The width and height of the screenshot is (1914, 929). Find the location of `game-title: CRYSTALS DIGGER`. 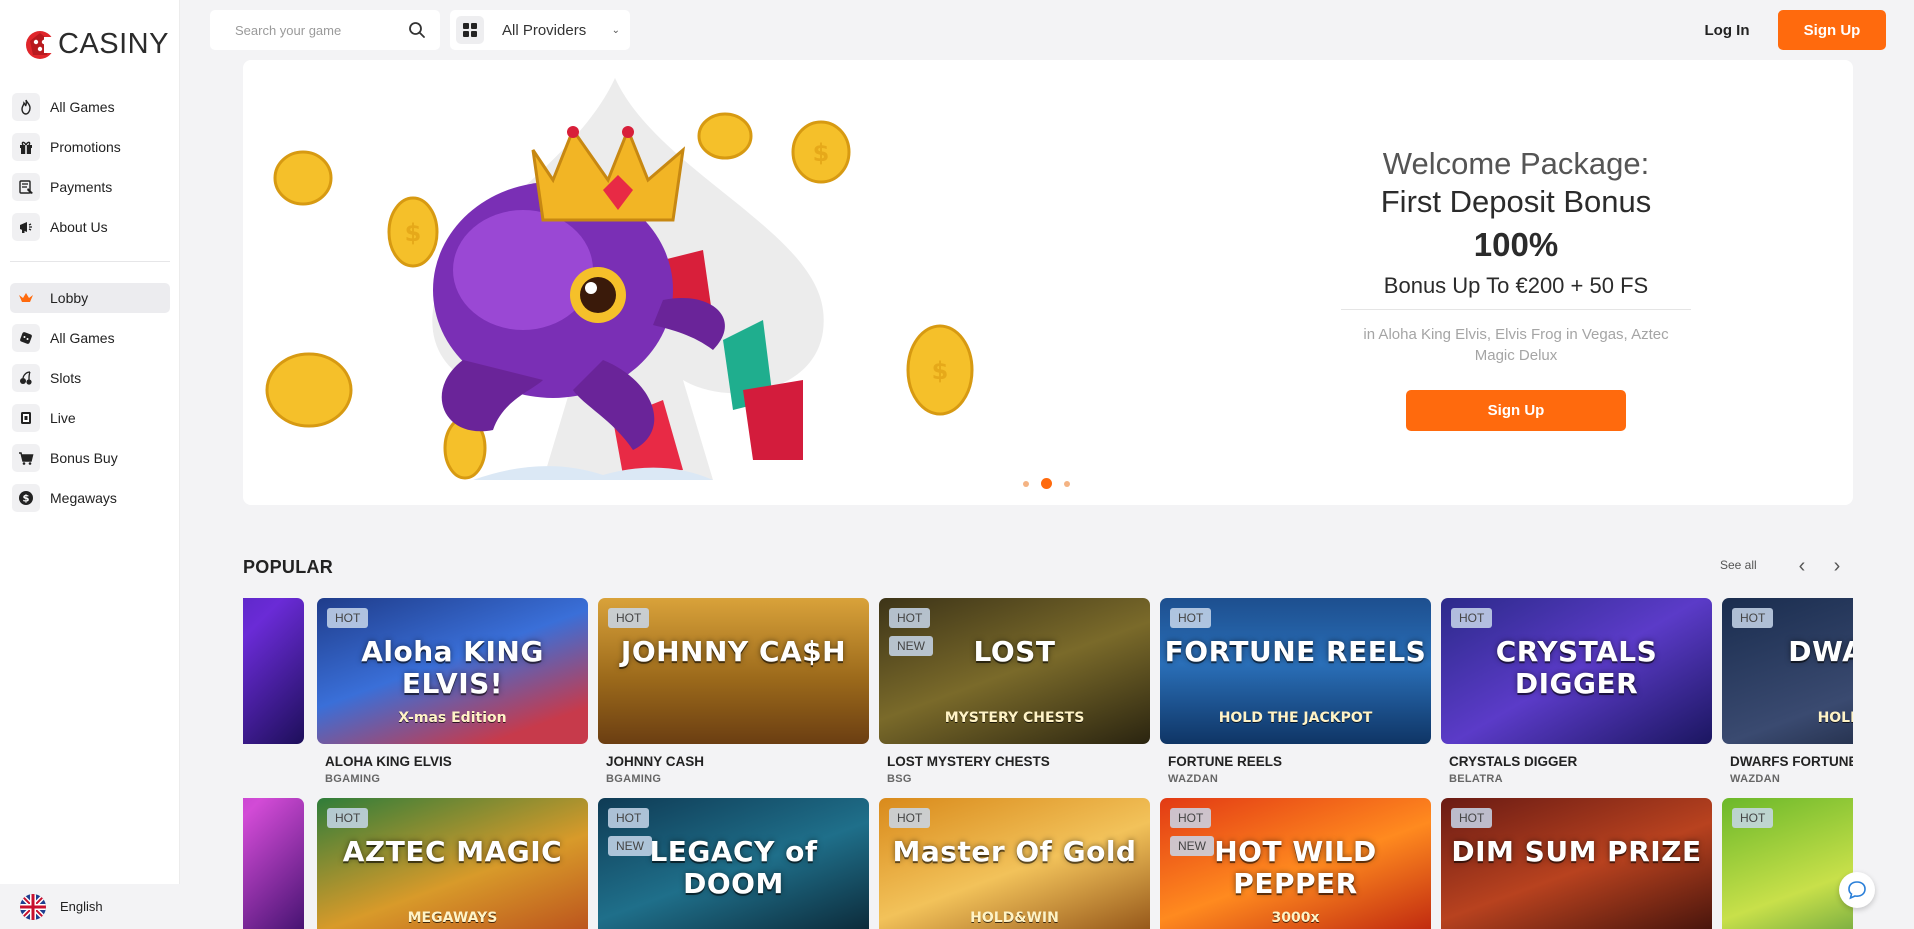

game-title: CRYSTALS DIGGER is located at coordinates (1576, 761).